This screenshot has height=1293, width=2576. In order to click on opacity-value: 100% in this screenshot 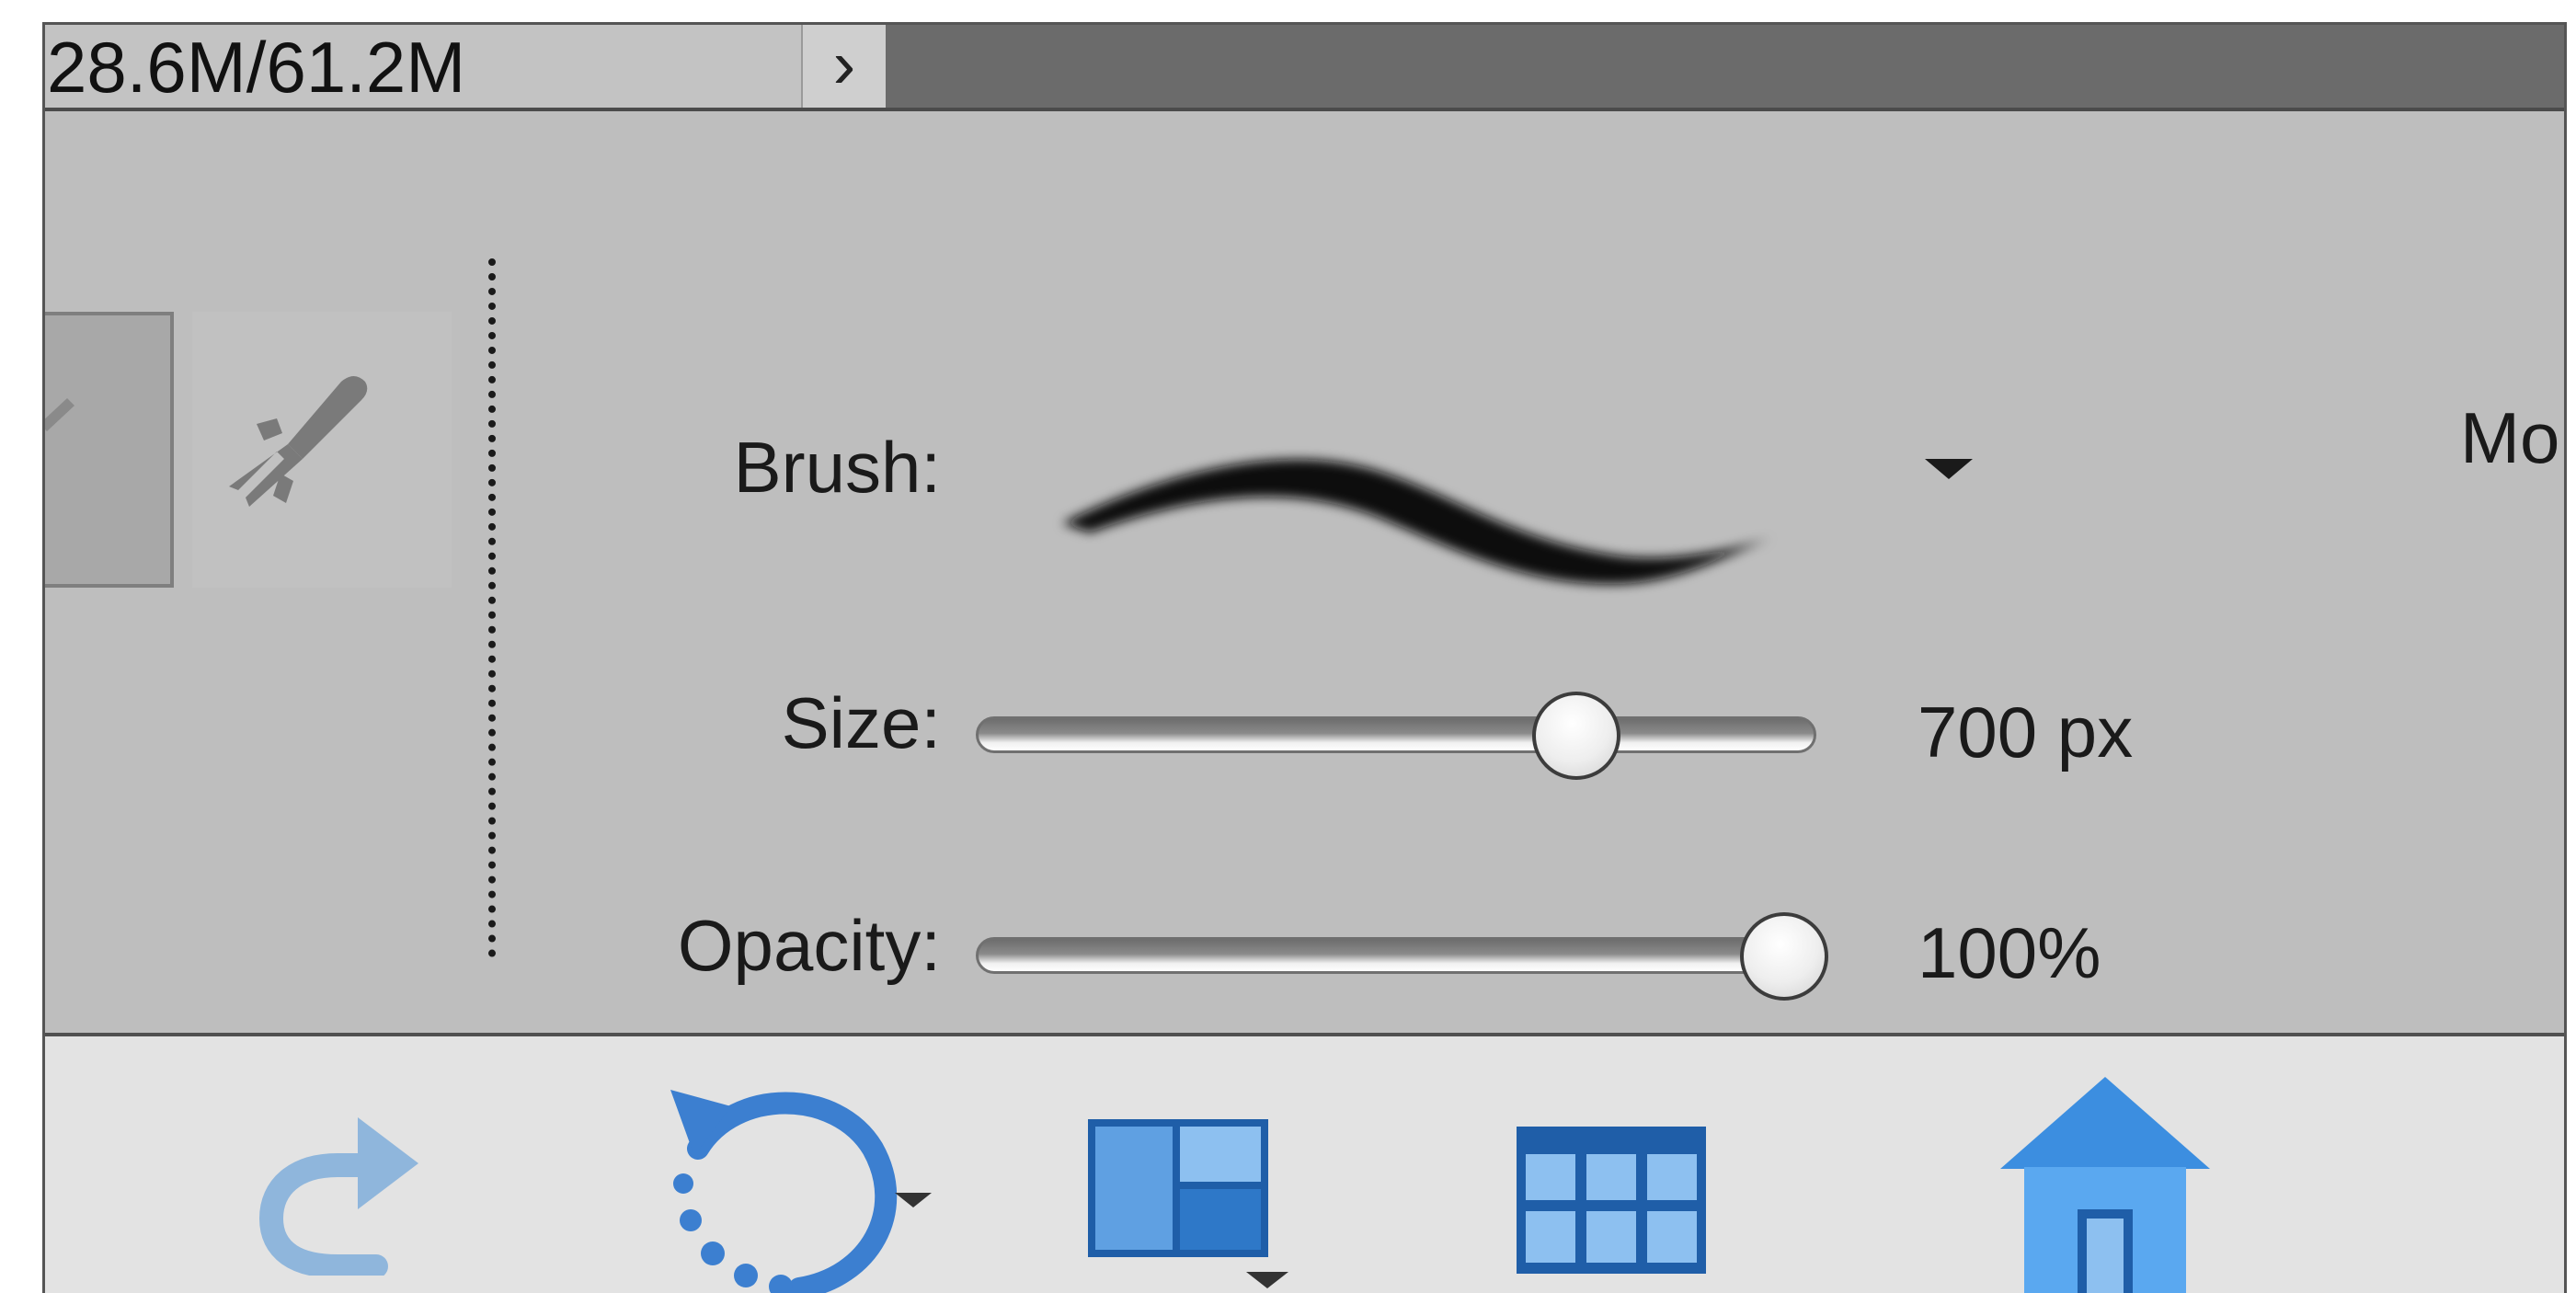, I will do `click(2009, 952)`.